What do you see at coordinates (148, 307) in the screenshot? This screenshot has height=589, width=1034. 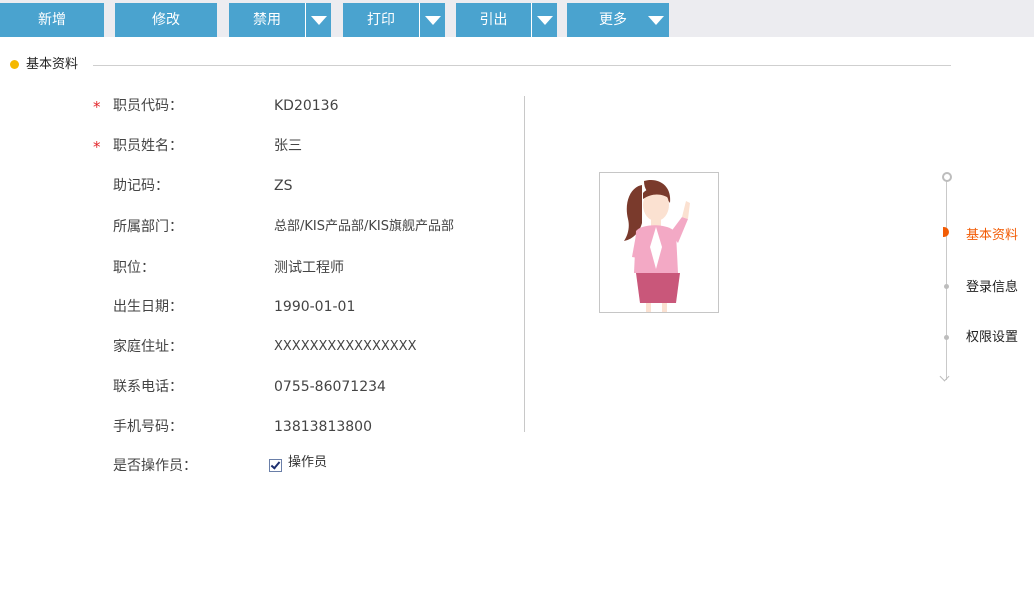 I see `field-label: 出生日期：` at bounding box center [148, 307].